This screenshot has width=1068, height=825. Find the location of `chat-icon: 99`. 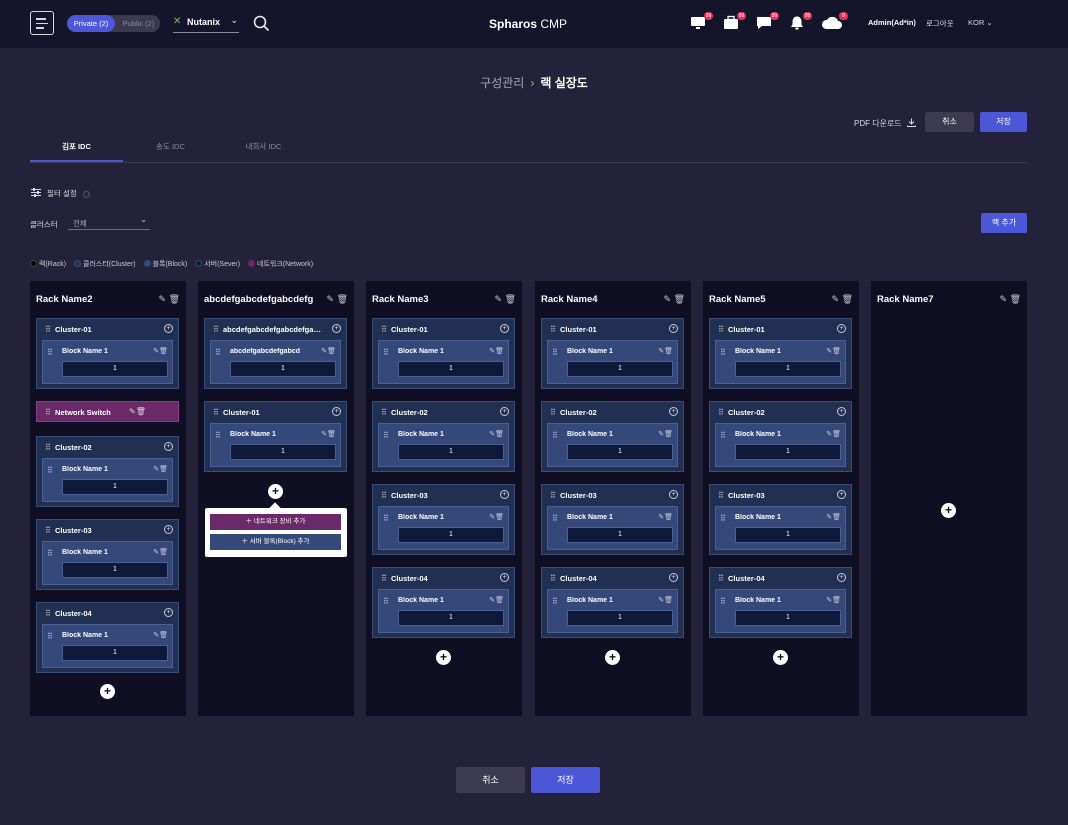

chat-icon: 99 is located at coordinates (767, 21).